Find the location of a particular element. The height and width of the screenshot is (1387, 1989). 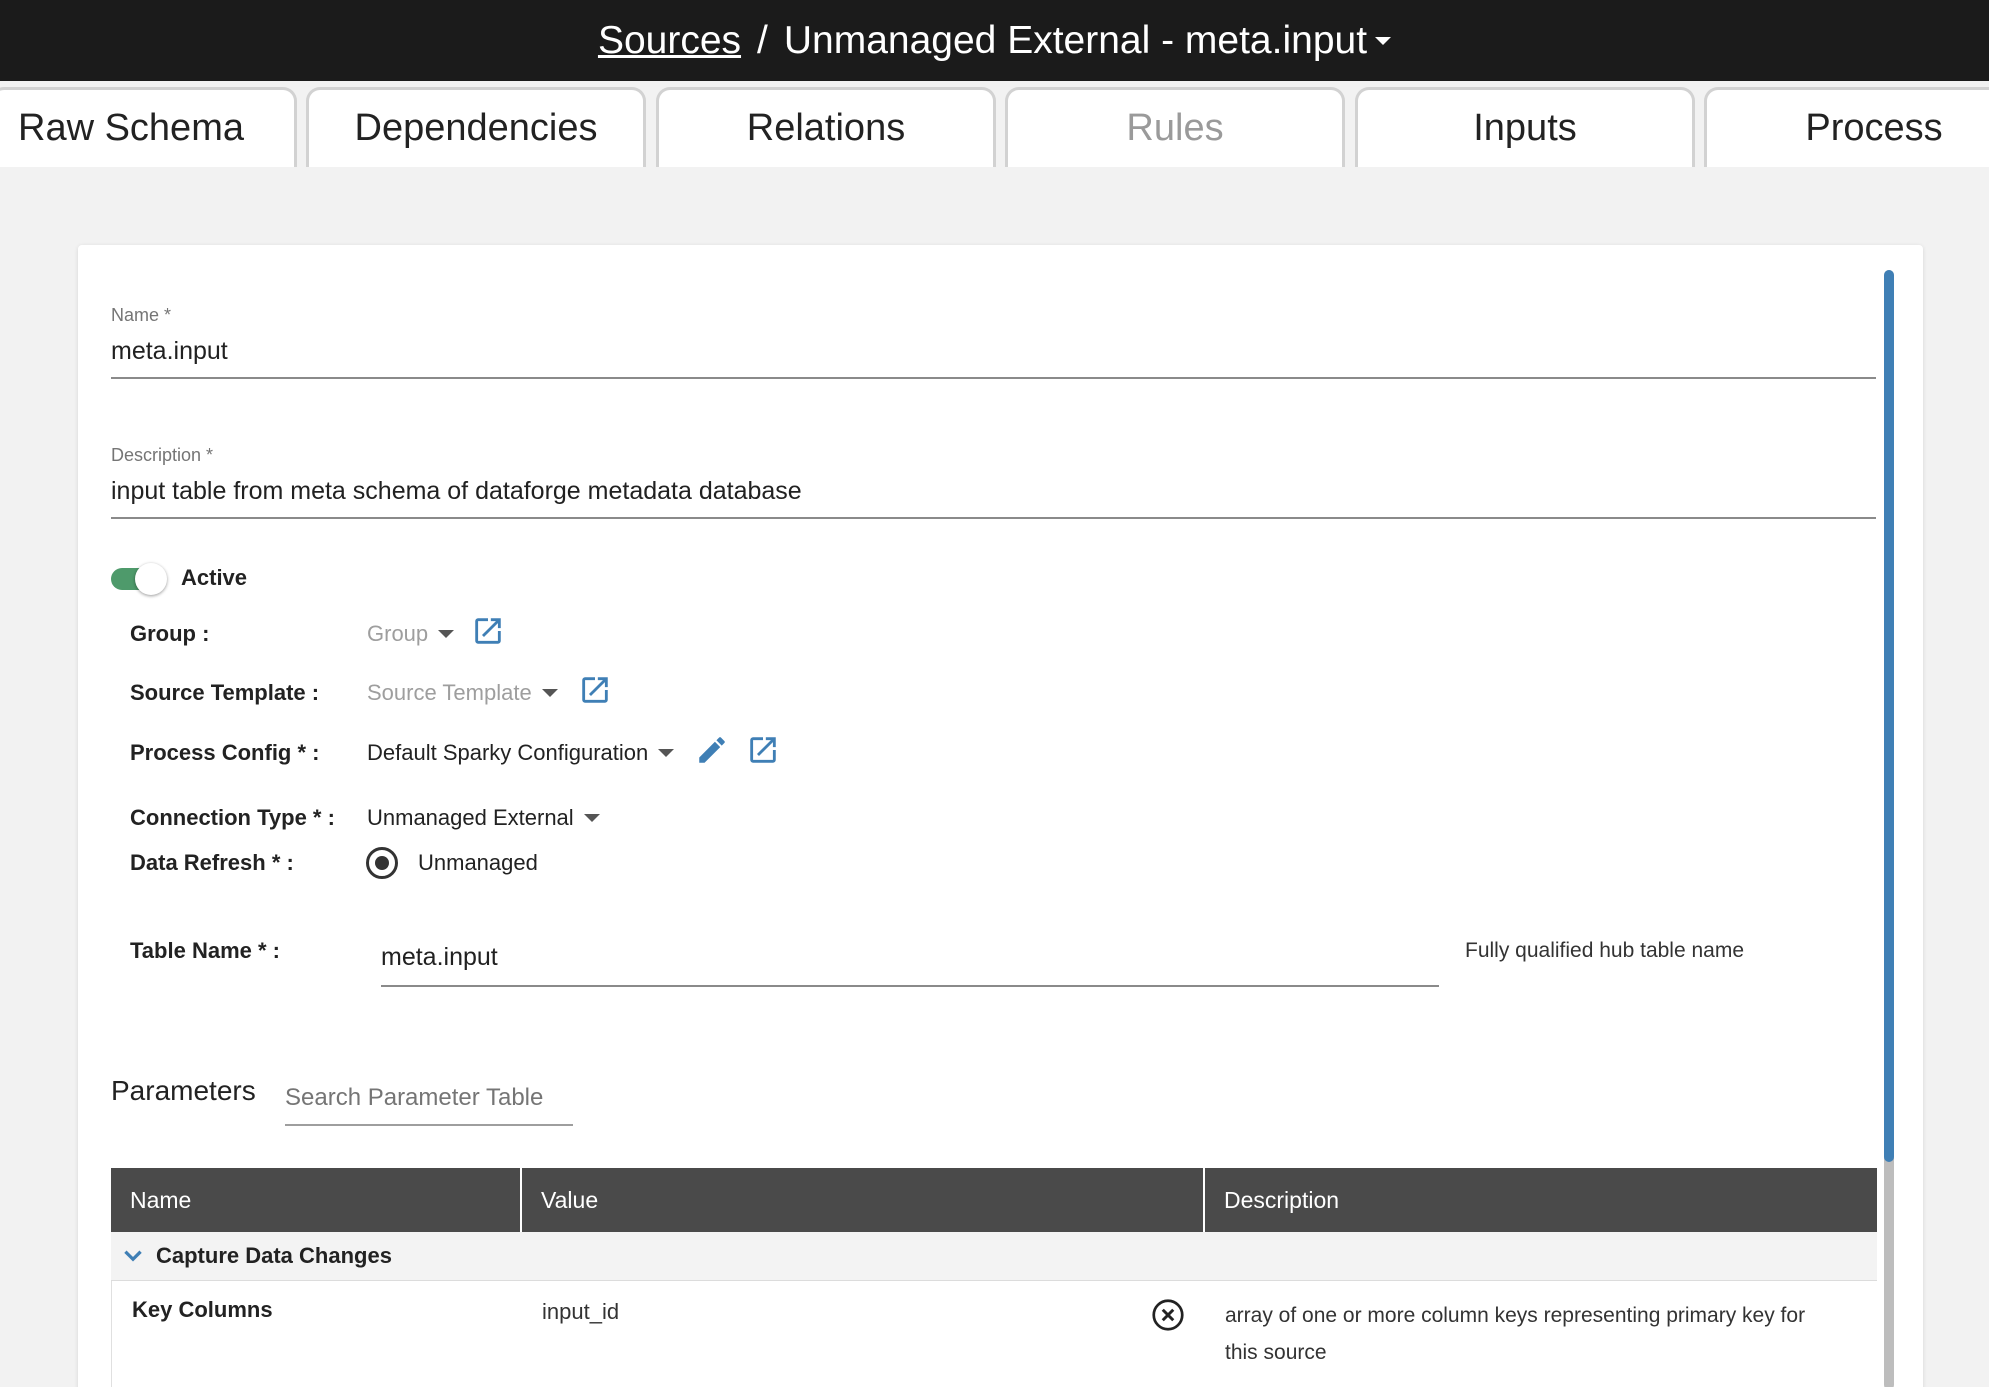

tab-label: Relations is located at coordinates (826, 128).